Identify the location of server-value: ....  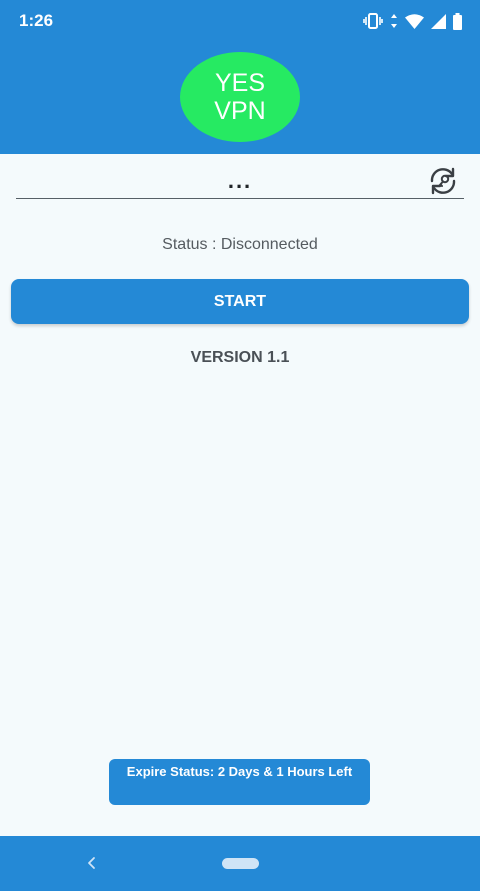
(240, 180).